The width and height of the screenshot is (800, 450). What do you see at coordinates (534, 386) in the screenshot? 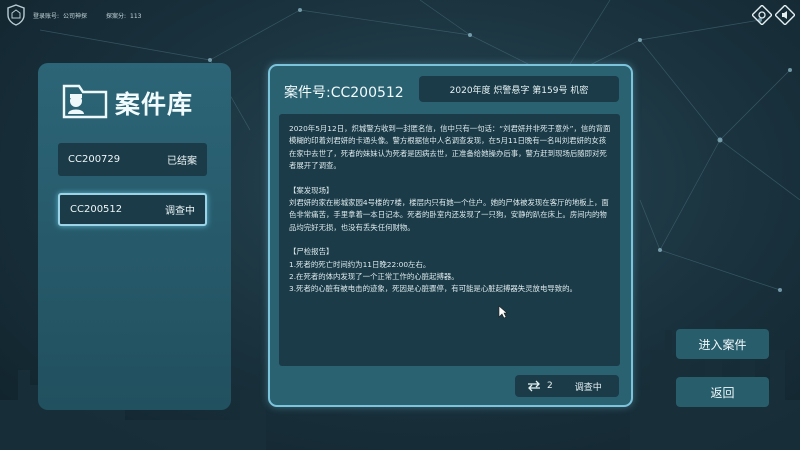
I see `swap-arrows-icon` at bounding box center [534, 386].